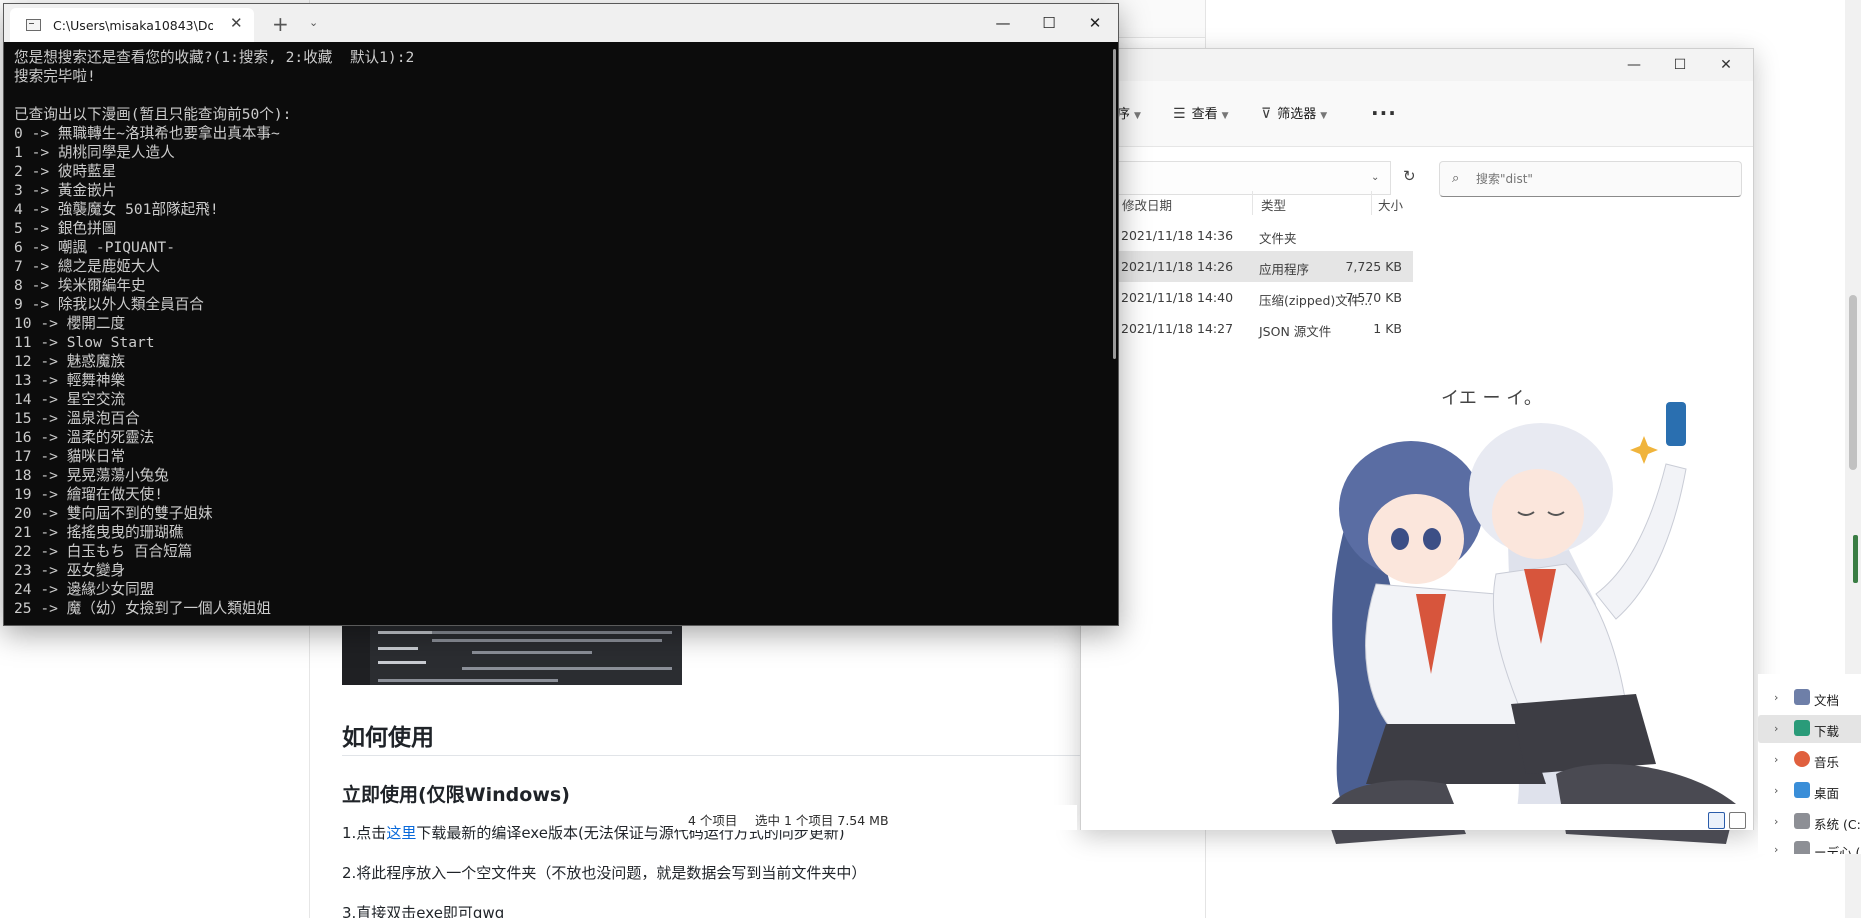 The height and width of the screenshot is (918, 1861). Describe the element at coordinates (1802, 759) in the screenshot. I see `music-icon` at that location.